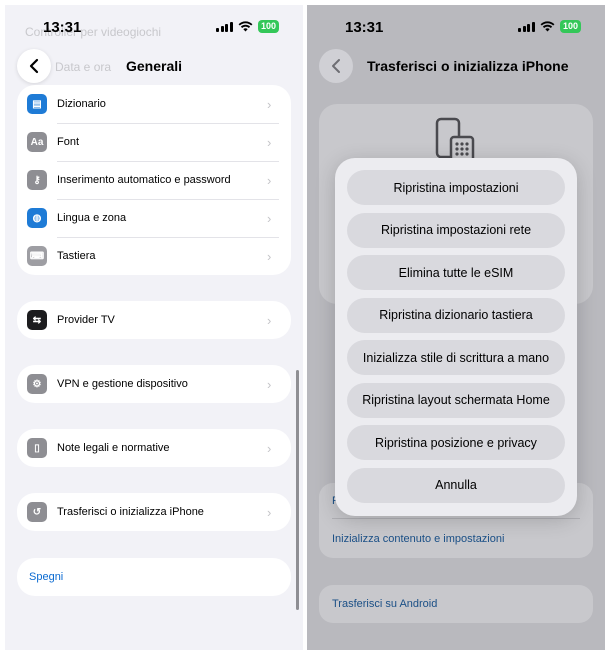 This screenshot has width=610, height=655. What do you see at coordinates (384, 604) in the screenshot?
I see `transfer-android-link: Trasferisci su Android` at bounding box center [384, 604].